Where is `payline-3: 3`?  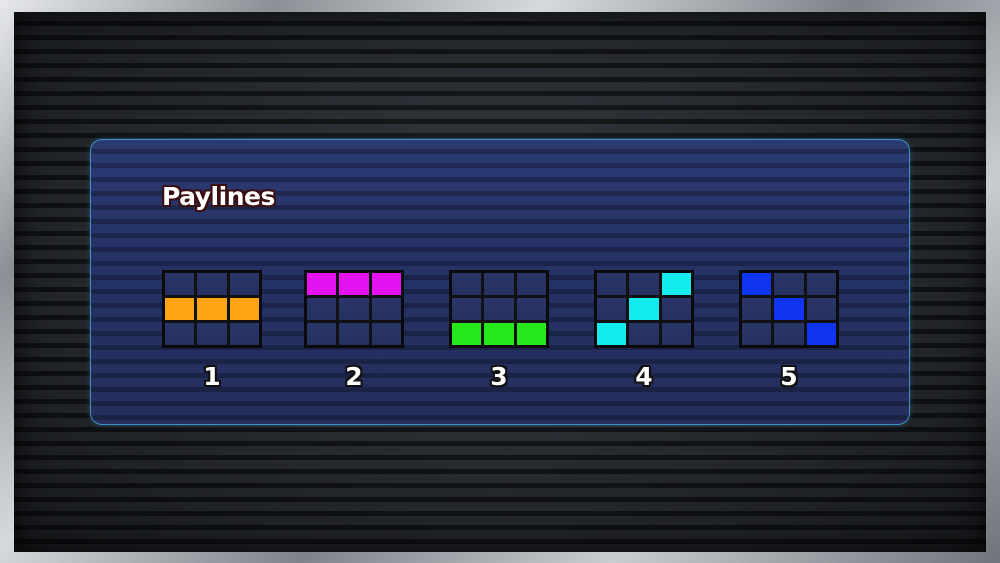
payline-3: 3 is located at coordinates (499, 330).